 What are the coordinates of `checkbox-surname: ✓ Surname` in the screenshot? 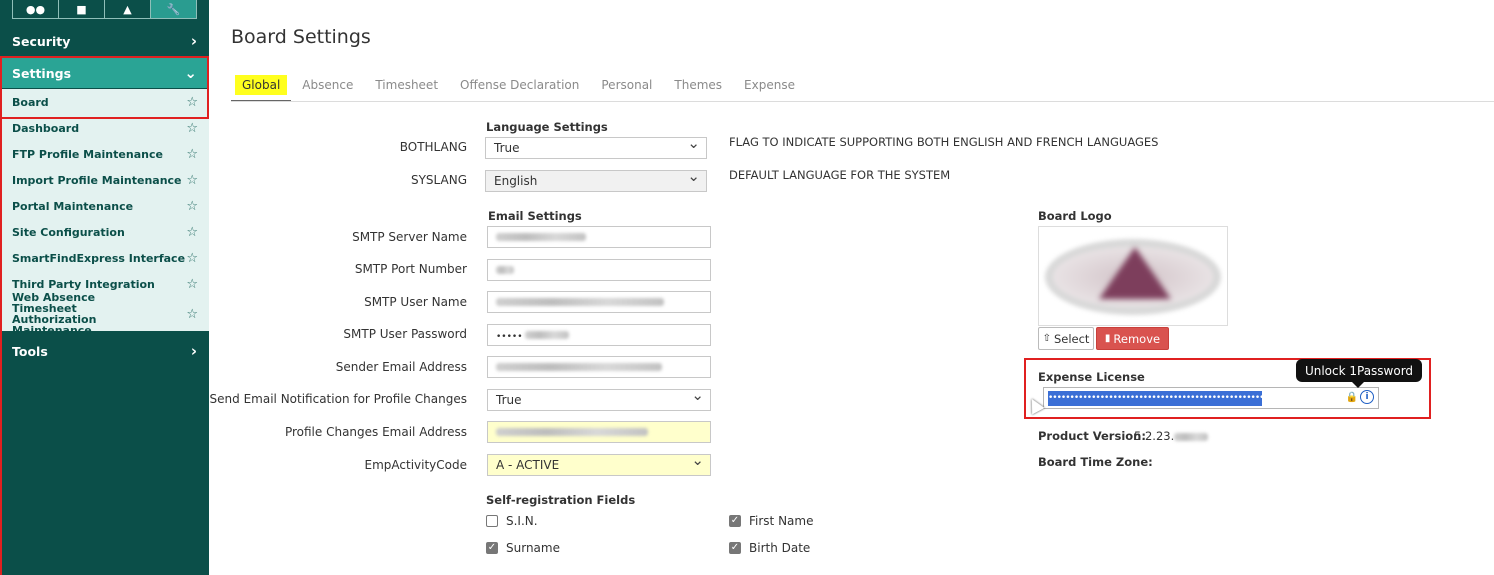 It's located at (523, 548).